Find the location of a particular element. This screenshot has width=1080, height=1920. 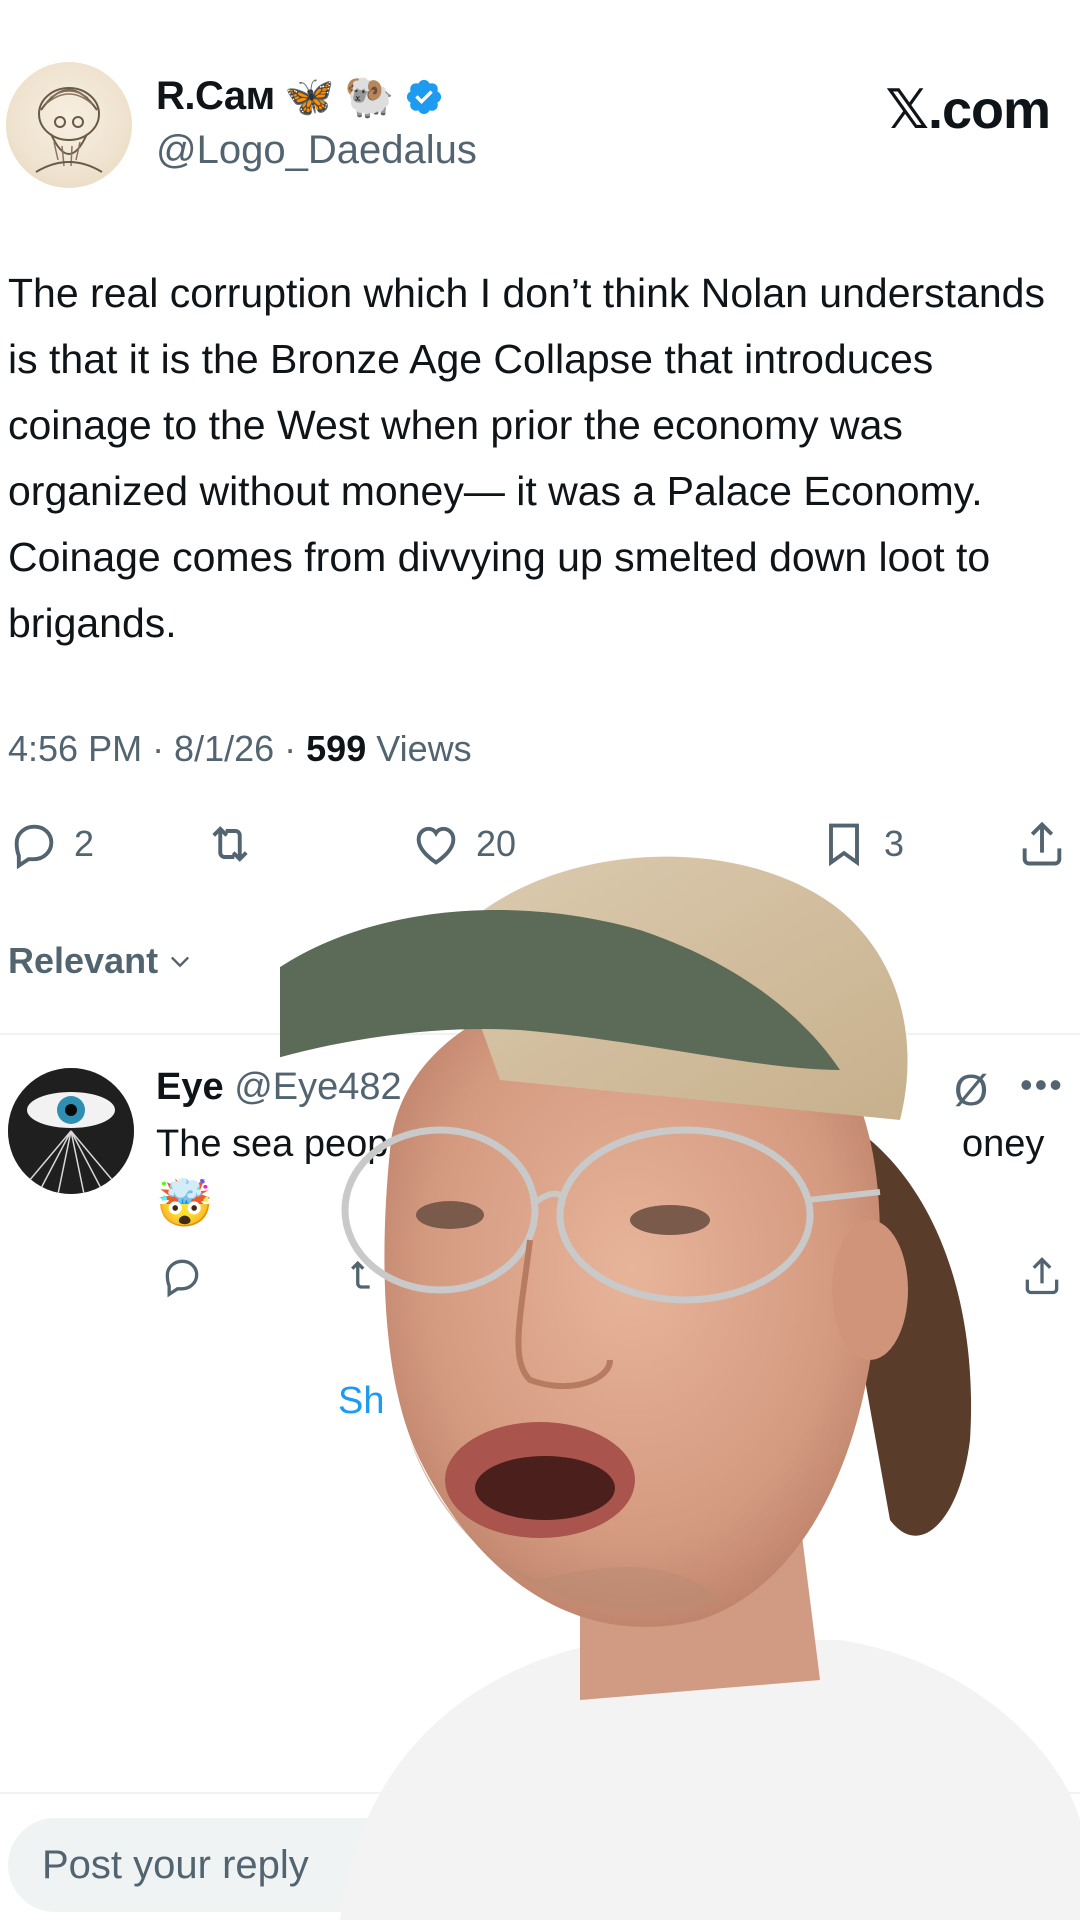

brand-watermark: 𝕏.com is located at coordinates (968, 110).